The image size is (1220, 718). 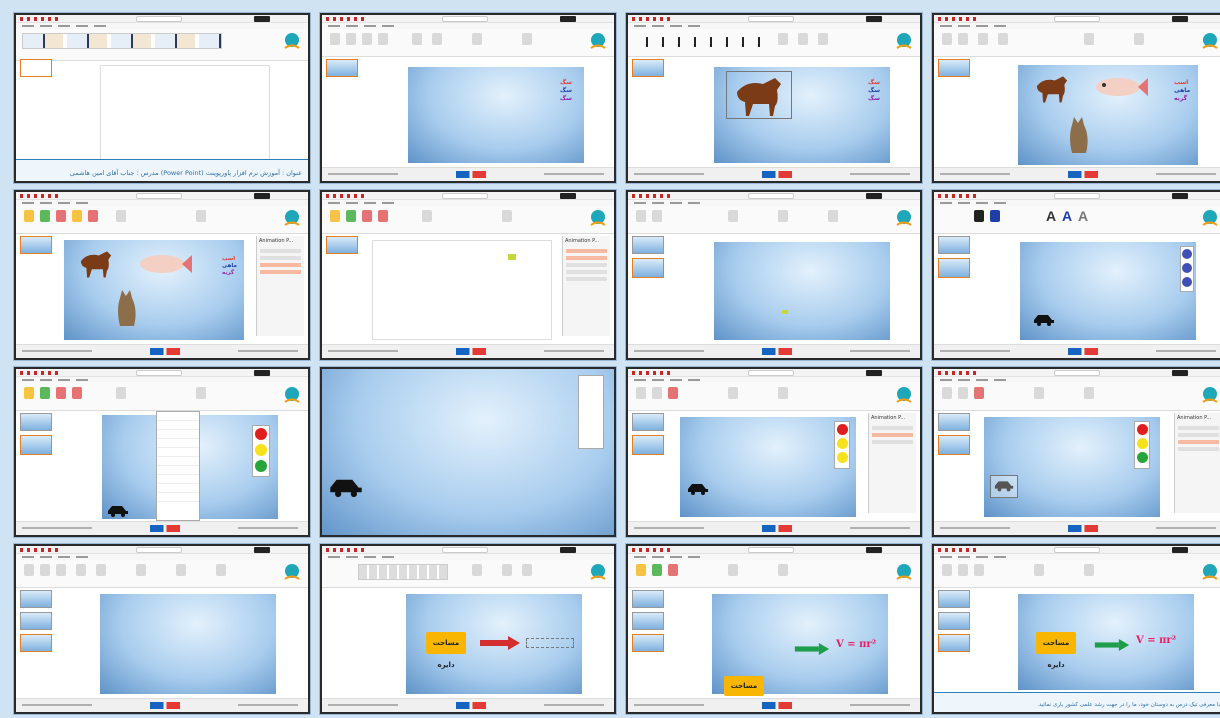 What do you see at coordinates (774, 629) in the screenshot?
I see `thumbnail-15: V = πr² مساحت دایره` at bounding box center [774, 629].